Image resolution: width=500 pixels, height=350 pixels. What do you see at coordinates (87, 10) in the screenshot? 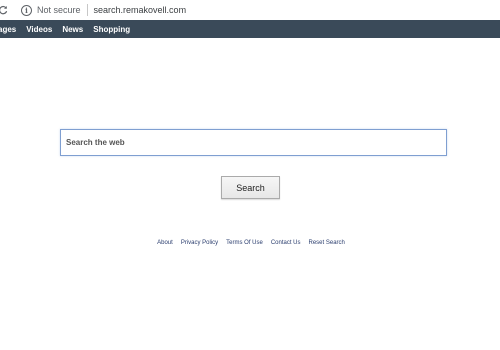
I see `address-separator` at bounding box center [87, 10].